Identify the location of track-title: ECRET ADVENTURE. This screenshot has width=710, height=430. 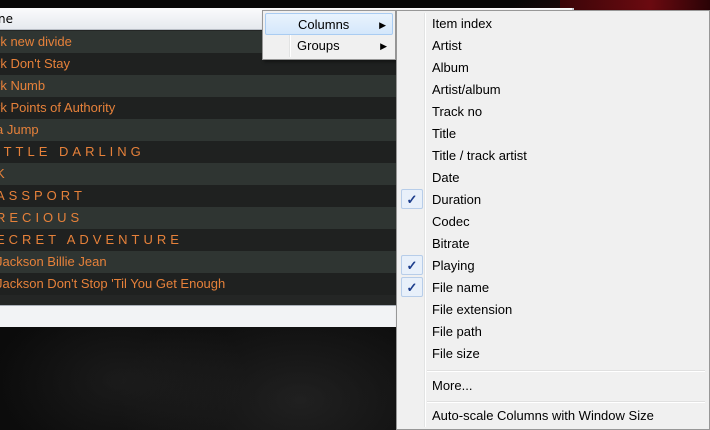
(91, 239).